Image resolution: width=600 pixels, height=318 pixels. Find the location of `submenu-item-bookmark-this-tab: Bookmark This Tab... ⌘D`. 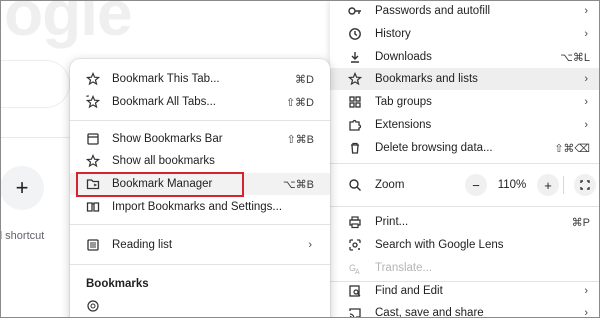

submenu-item-bookmark-this-tab: Bookmark This Tab... ⌘D is located at coordinates (200, 79).